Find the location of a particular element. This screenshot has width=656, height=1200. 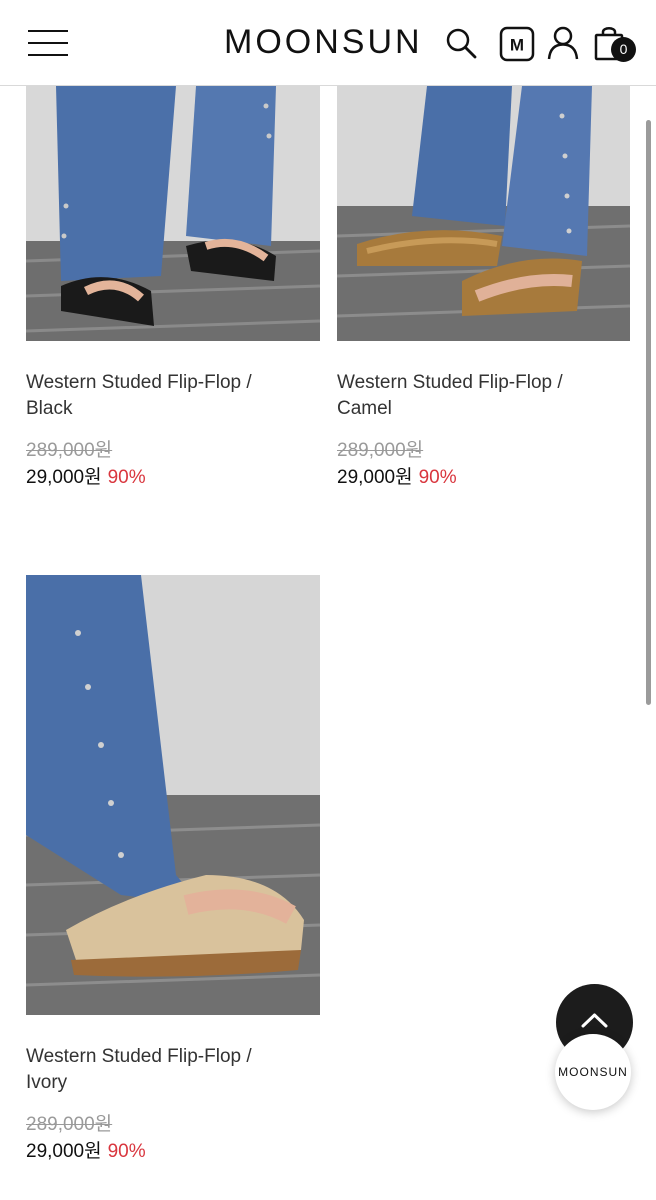

product-name-black: Western Studed Flip-Flop / Black is located at coordinates (166, 396).